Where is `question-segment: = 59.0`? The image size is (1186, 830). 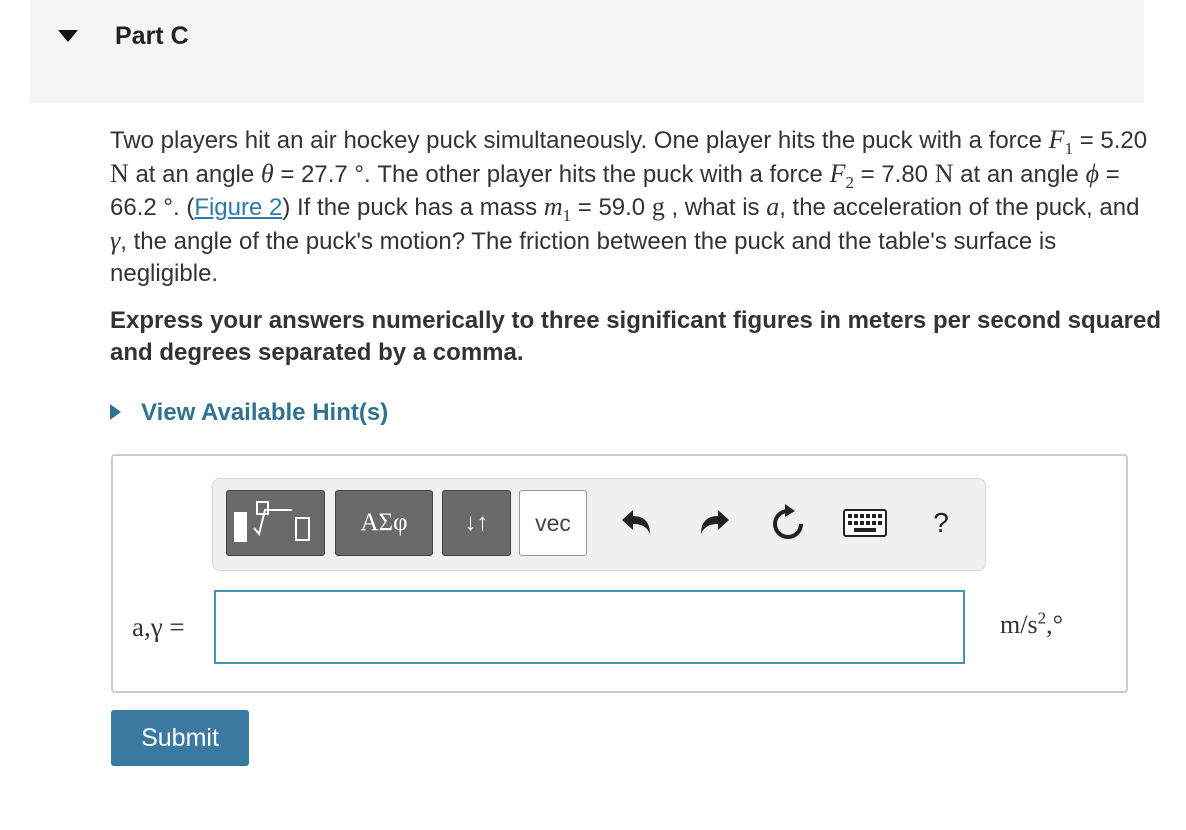
question-segment: = 59.0 is located at coordinates (611, 207).